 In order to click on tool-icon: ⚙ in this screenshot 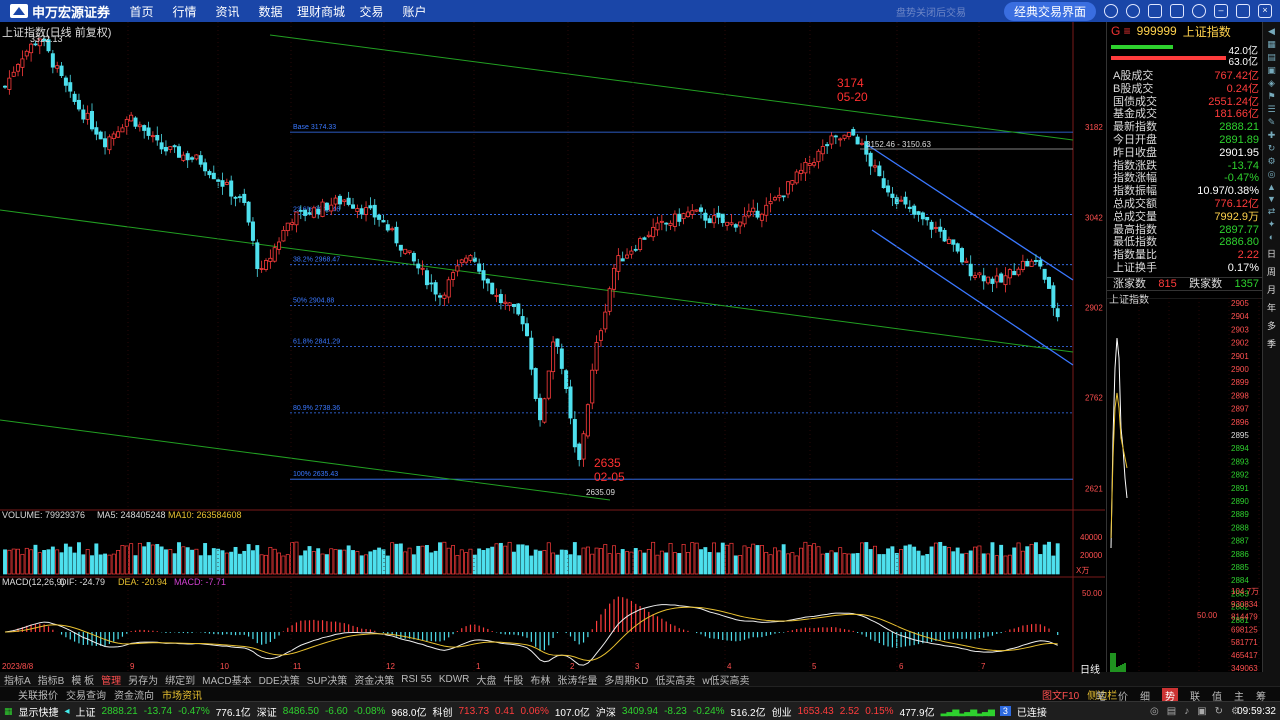, I will do `click(1271, 161)`.